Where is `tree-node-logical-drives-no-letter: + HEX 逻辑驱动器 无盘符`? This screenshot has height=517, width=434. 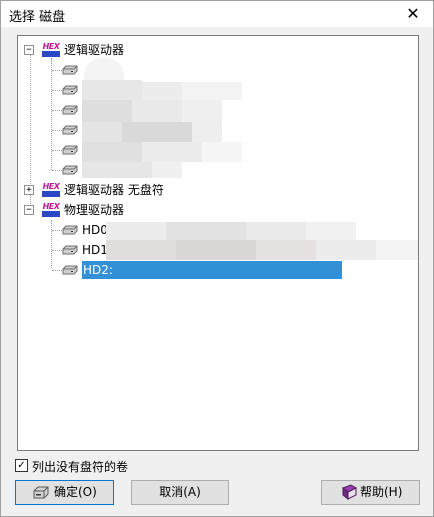
tree-node-logical-drives-no-letter: + HEX 逻辑驱动器 无盘符 is located at coordinates (134, 190).